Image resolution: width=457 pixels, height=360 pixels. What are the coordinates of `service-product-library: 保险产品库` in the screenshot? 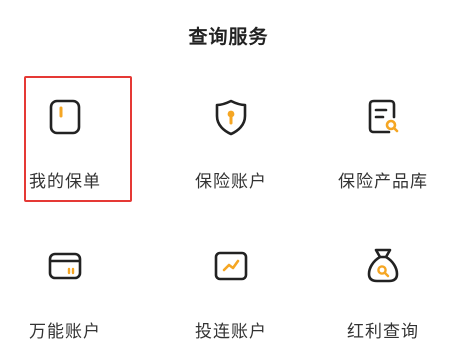 It's located at (382, 140).